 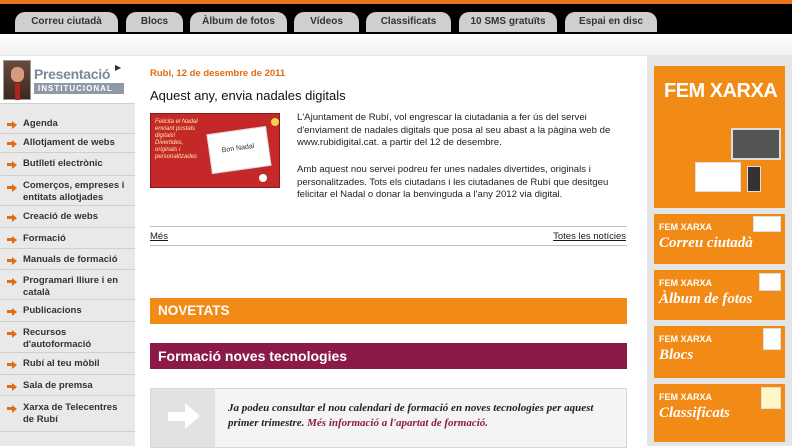 I want to click on sidebar-item-xarxa-telecentres: Xarxa de Telecentres de Rubí, so click(x=67, y=414).